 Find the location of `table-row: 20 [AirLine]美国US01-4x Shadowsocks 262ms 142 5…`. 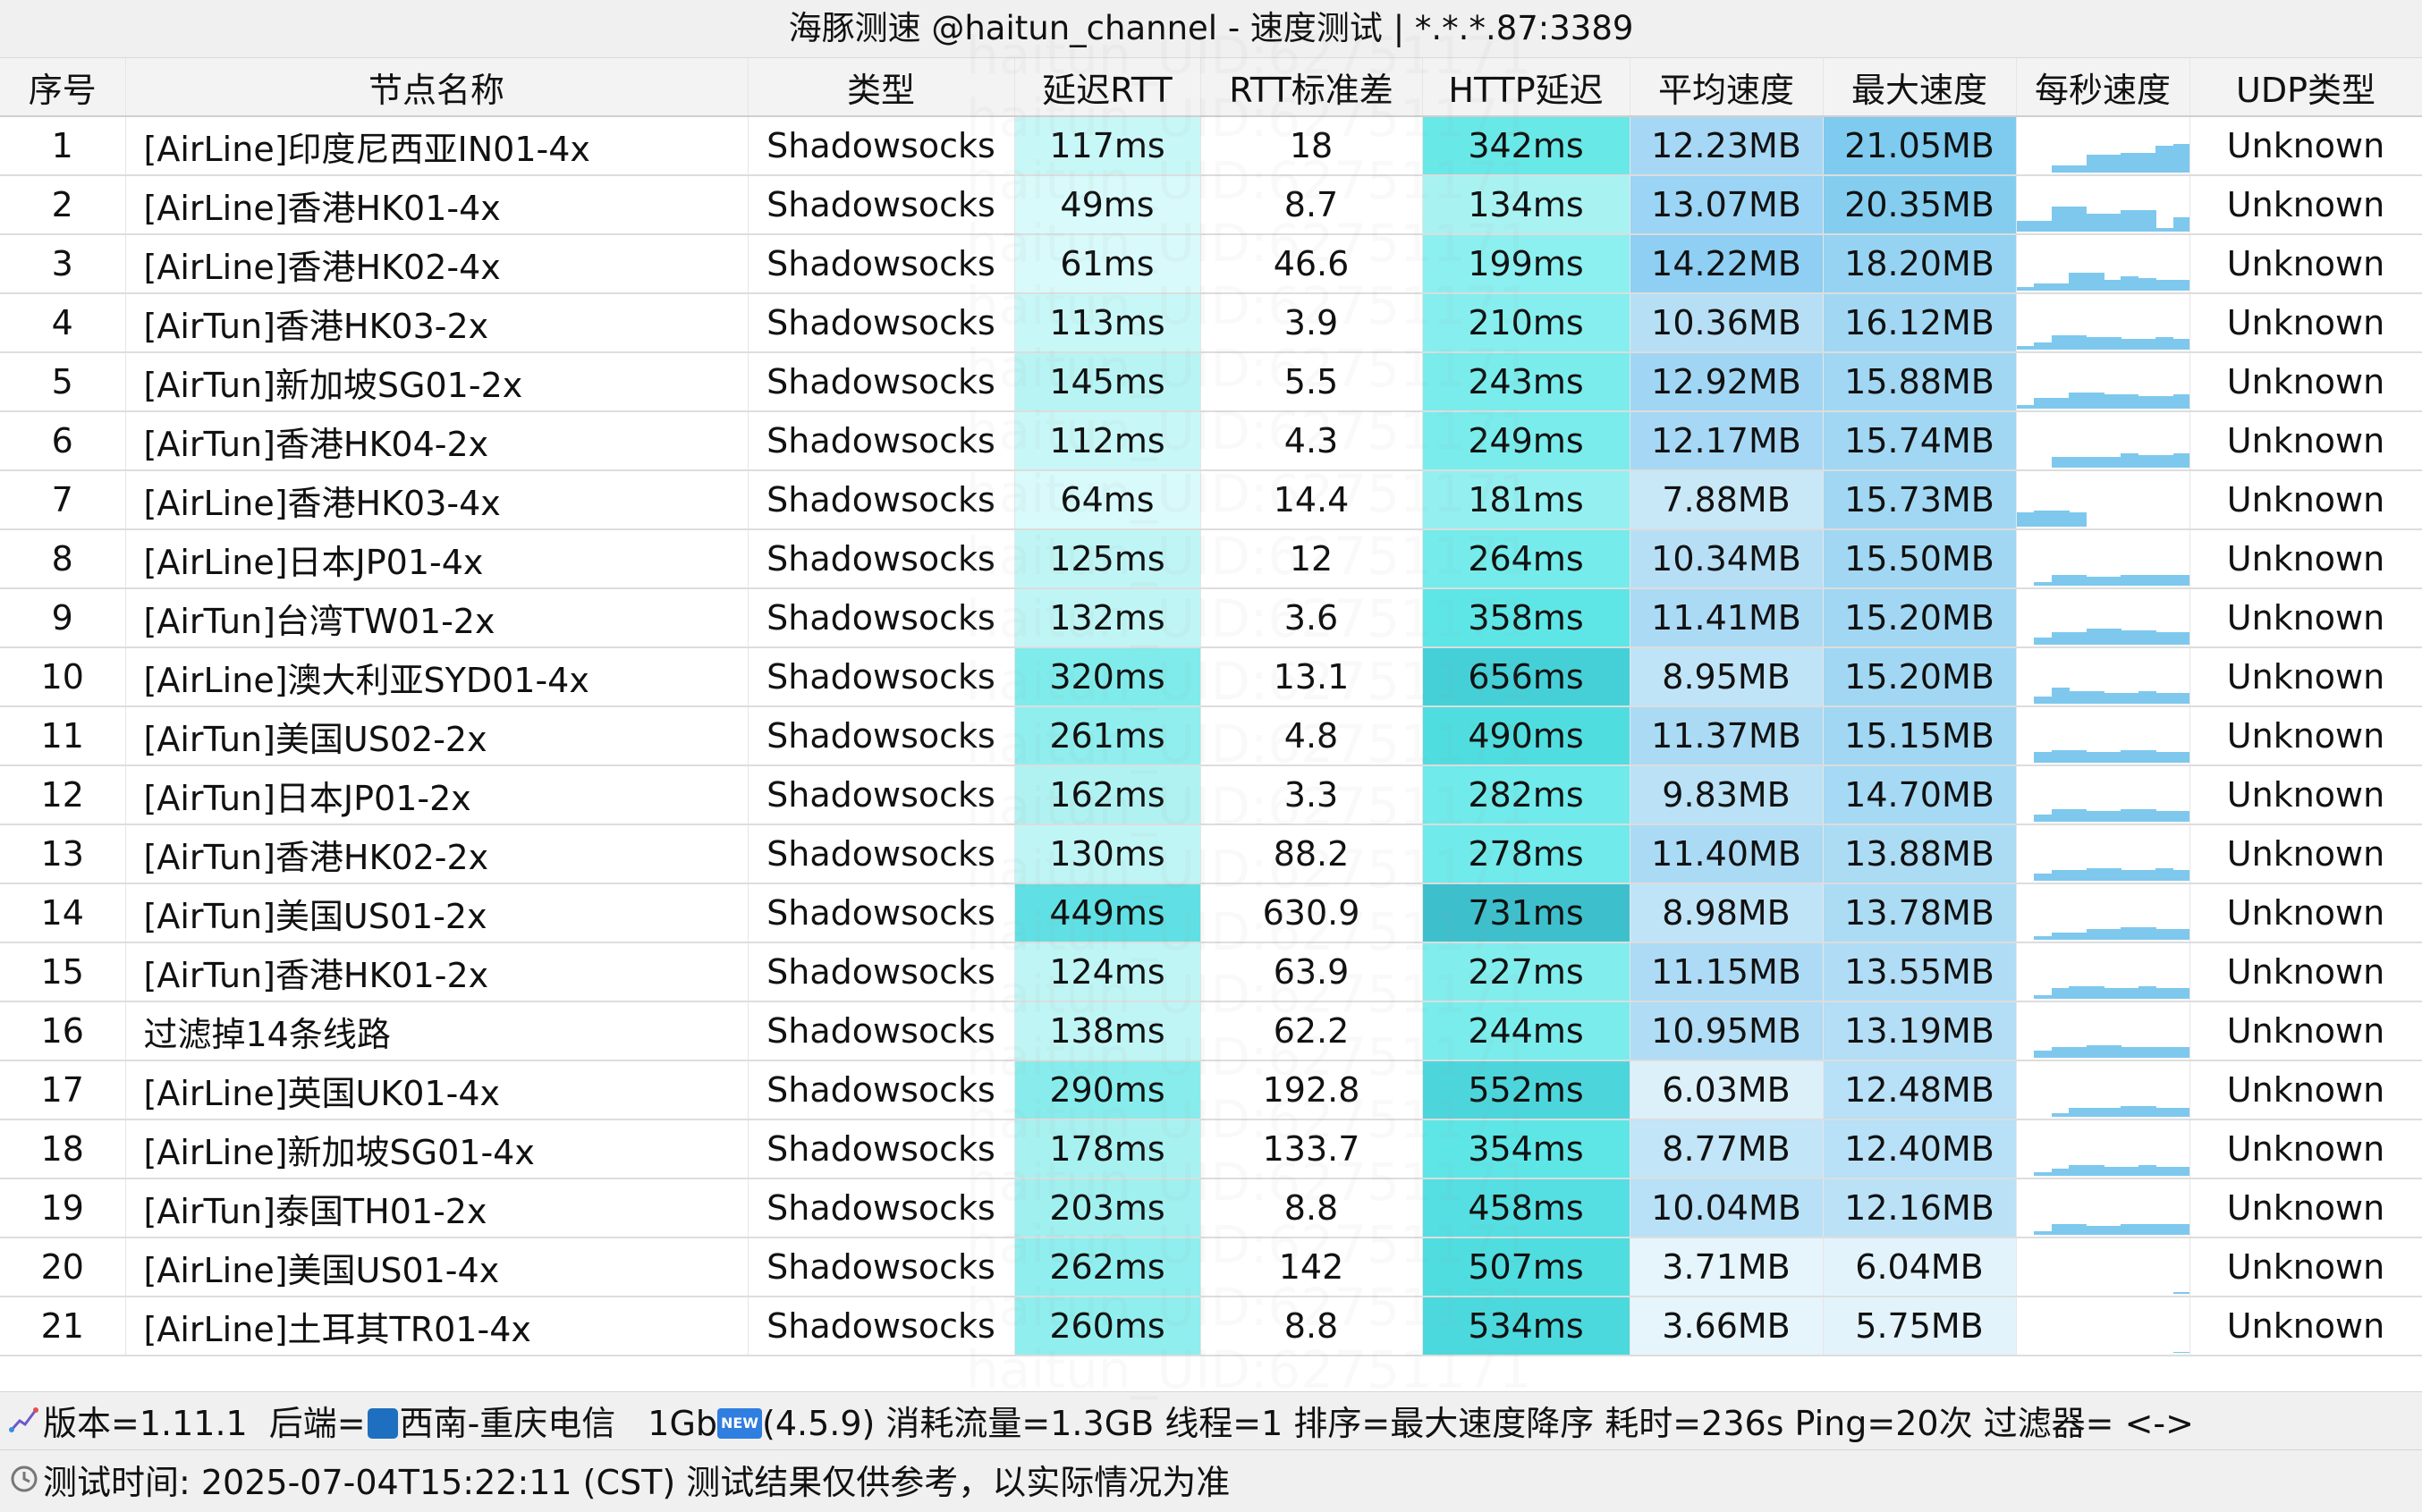

table-row: 20 [AirLine]美国US01-4x Shadowsocks 262ms 142 5… is located at coordinates (1211, 1267).